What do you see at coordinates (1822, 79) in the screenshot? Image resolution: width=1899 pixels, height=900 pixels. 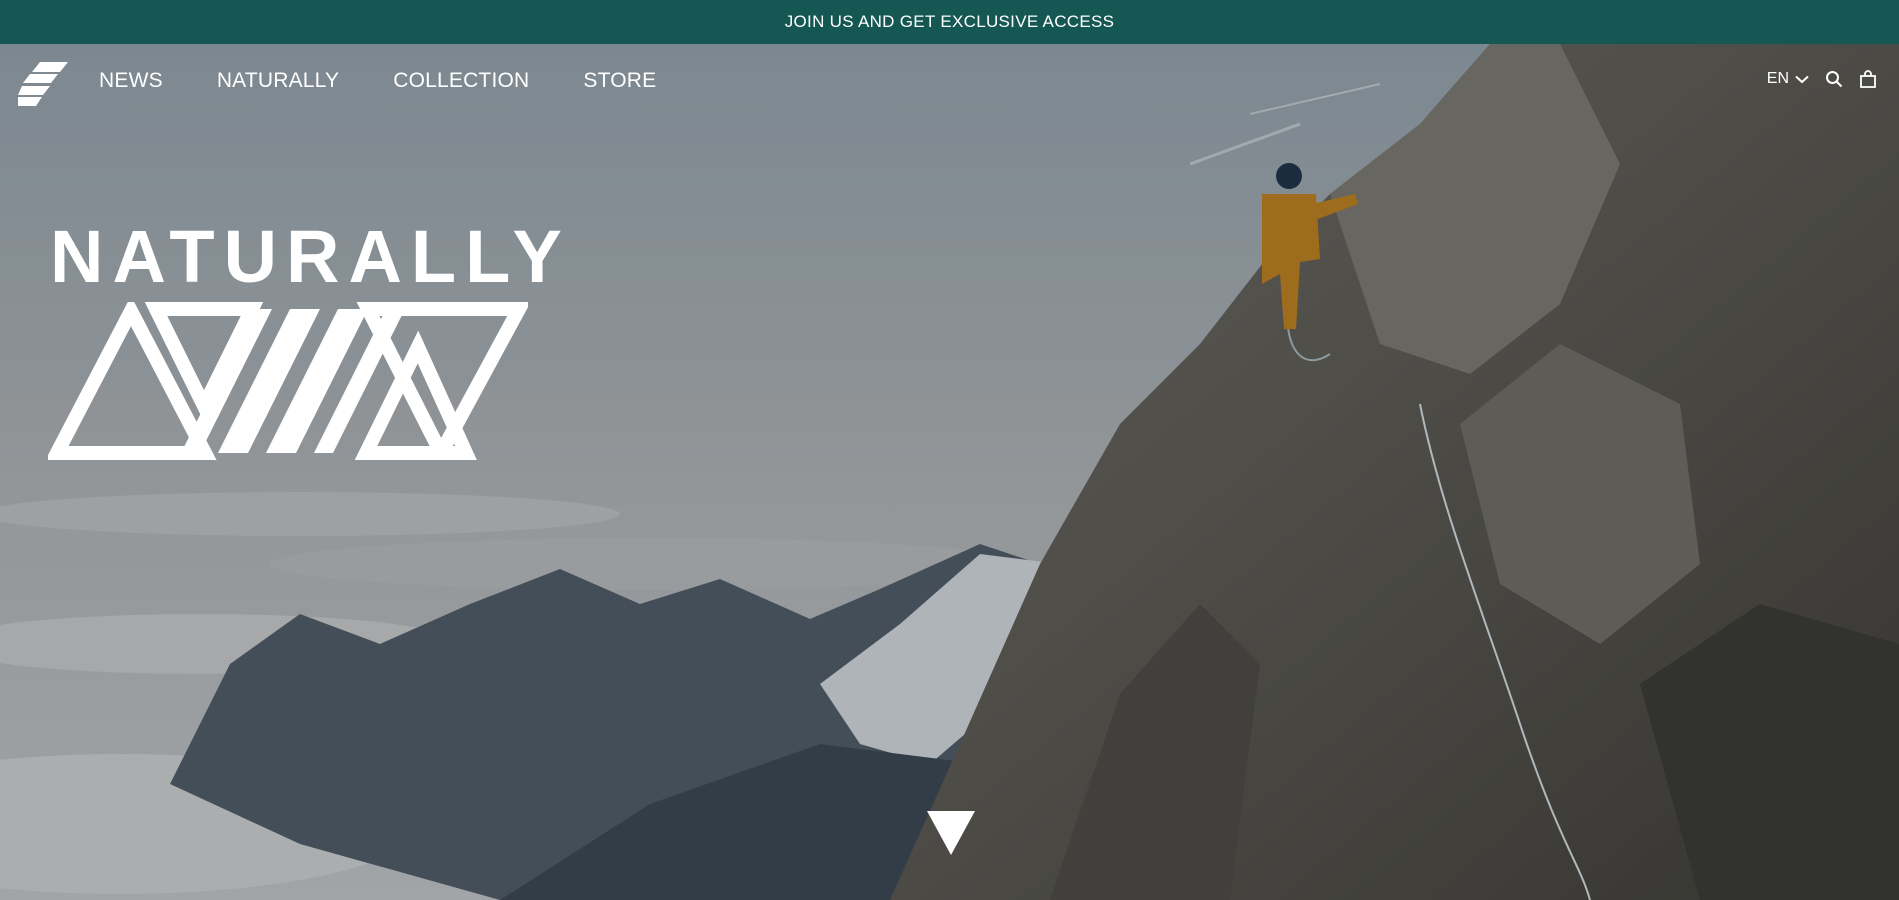 I see `nav-utilities: EN` at bounding box center [1822, 79].